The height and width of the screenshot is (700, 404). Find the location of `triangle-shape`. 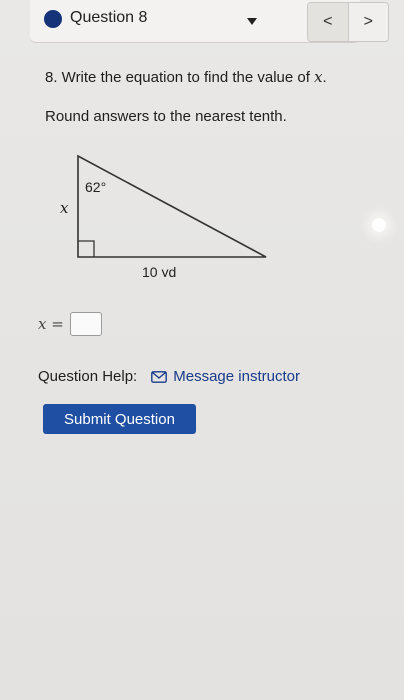

triangle-shape is located at coordinates (172, 206).